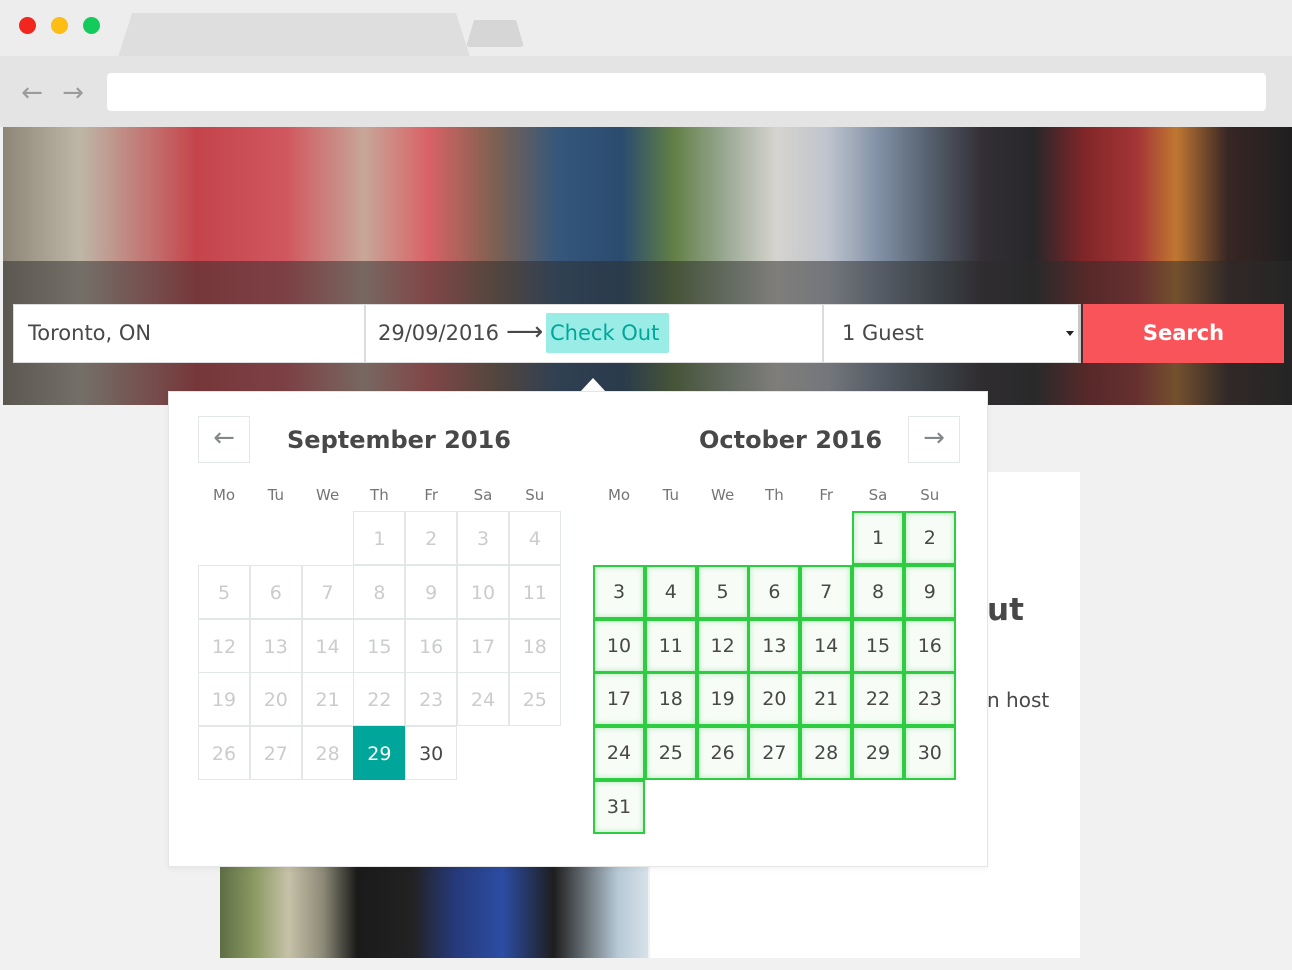 This screenshot has height=970, width=1292. What do you see at coordinates (189, 333) in the screenshot?
I see `location-input: Toronto, ON` at bounding box center [189, 333].